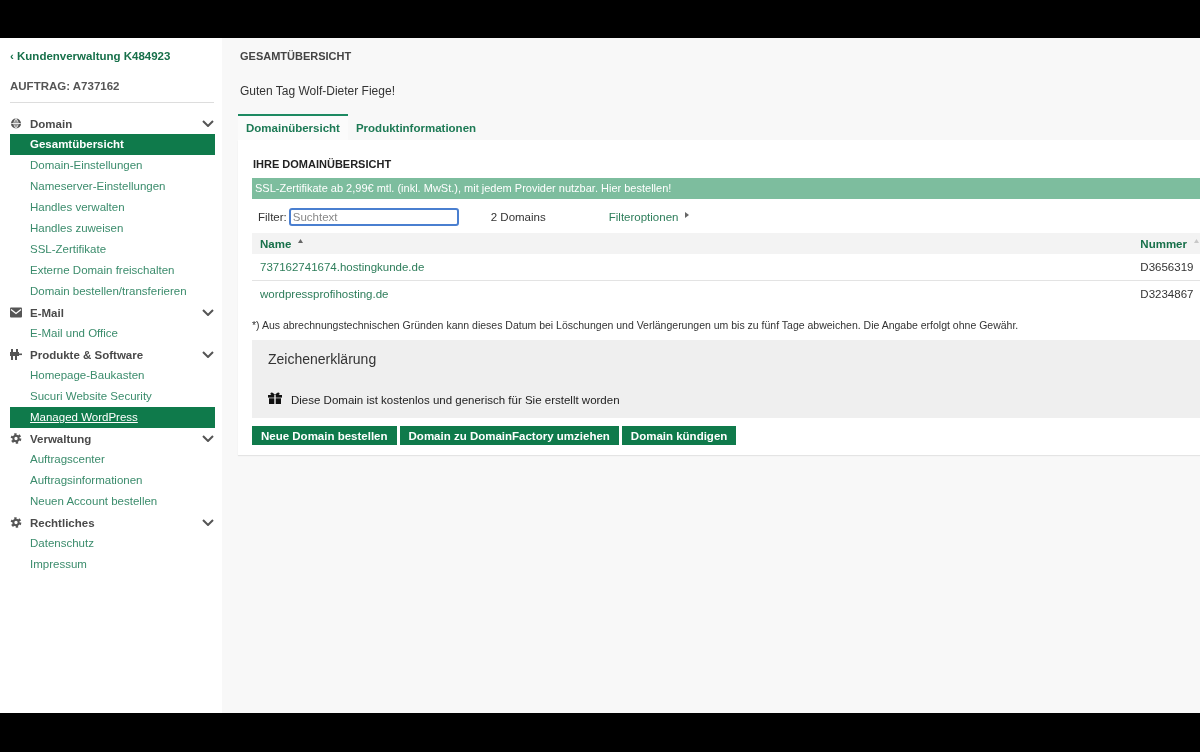 This screenshot has height=752, width=1200. I want to click on sidebar-item: Managed WordPress, so click(112, 417).